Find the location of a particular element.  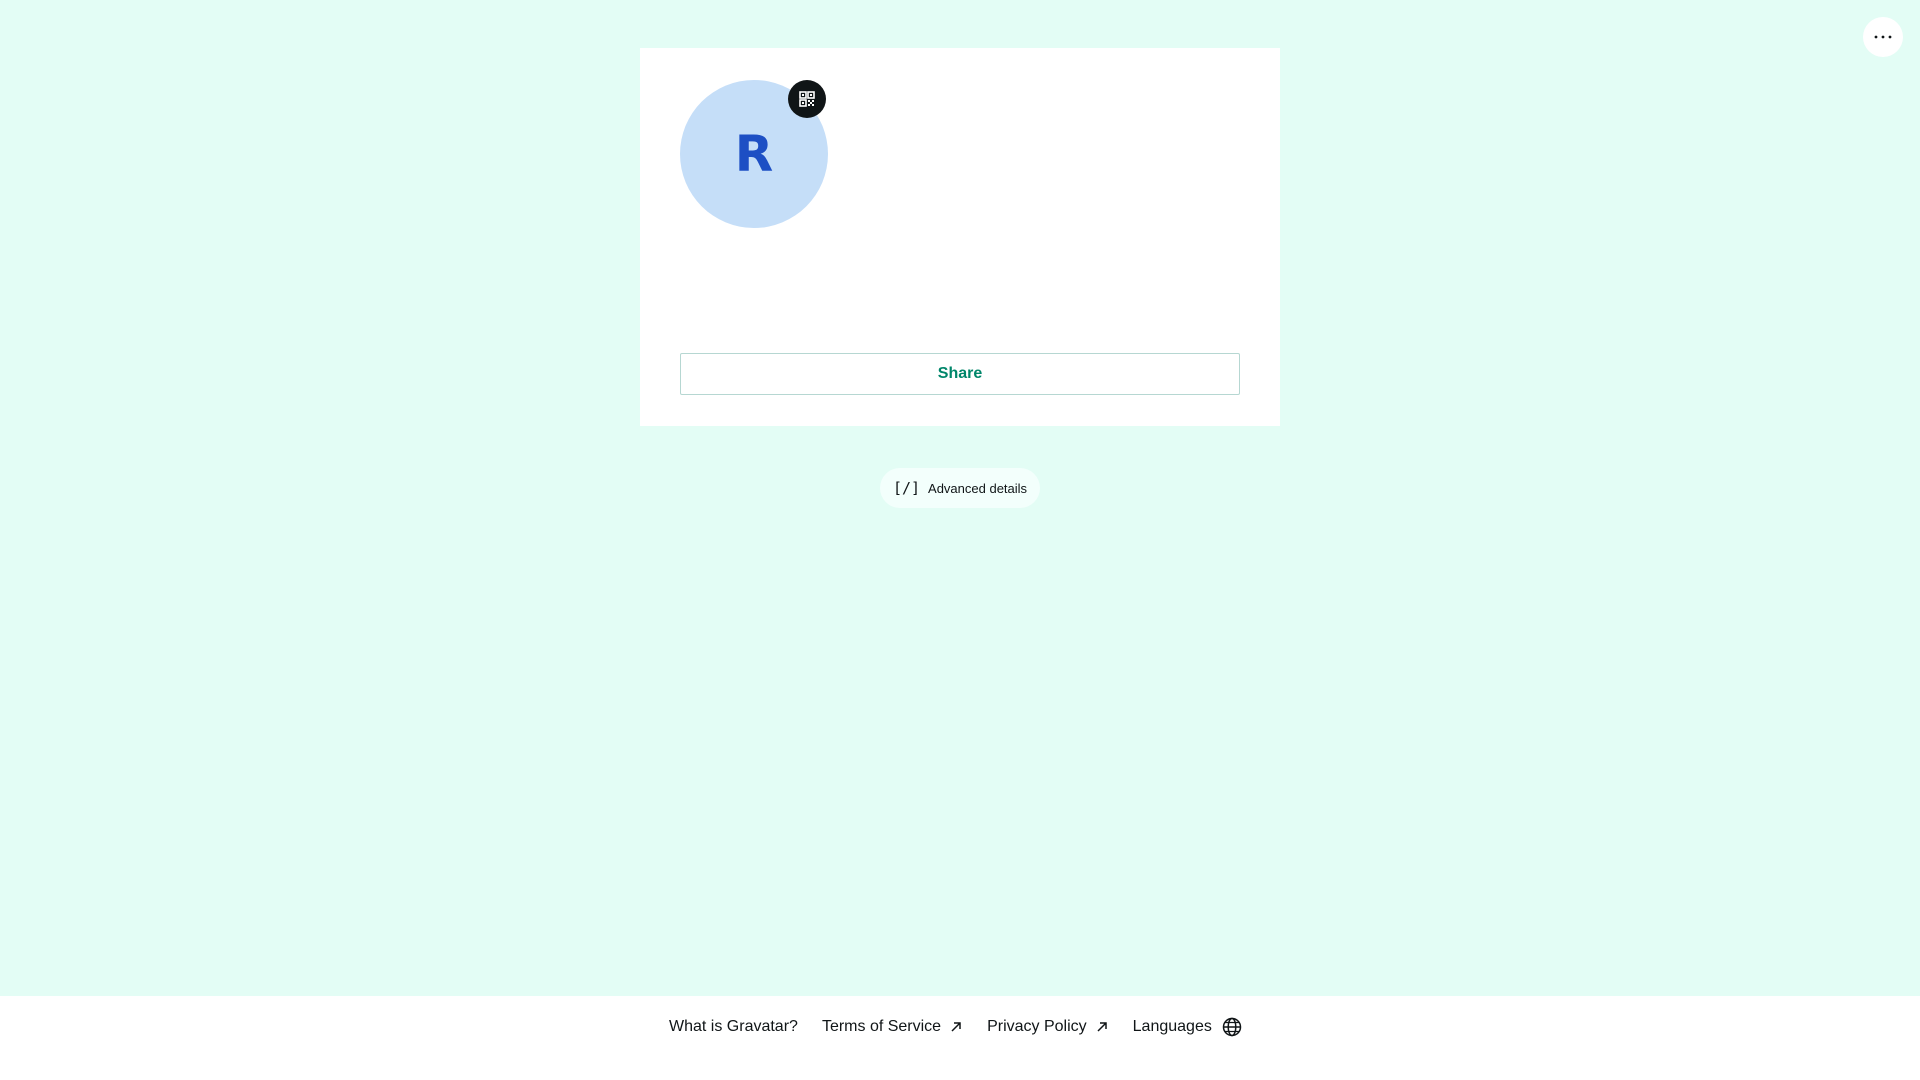

share-button: Share is located at coordinates (960, 374).